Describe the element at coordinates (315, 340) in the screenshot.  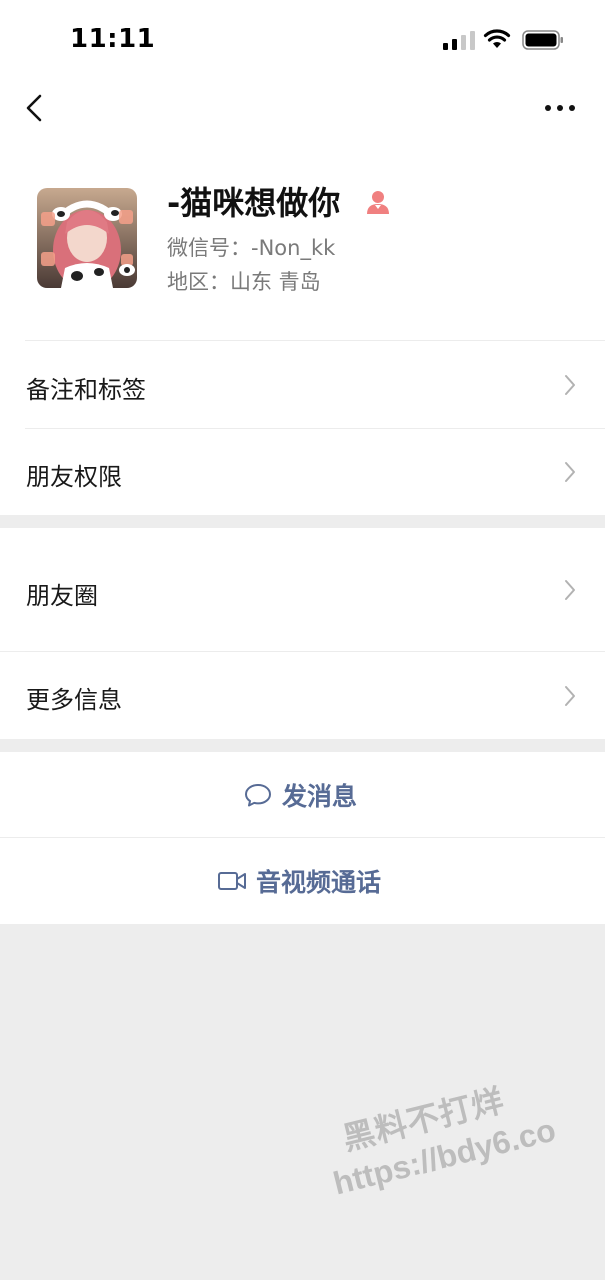
I see `divider` at that location.